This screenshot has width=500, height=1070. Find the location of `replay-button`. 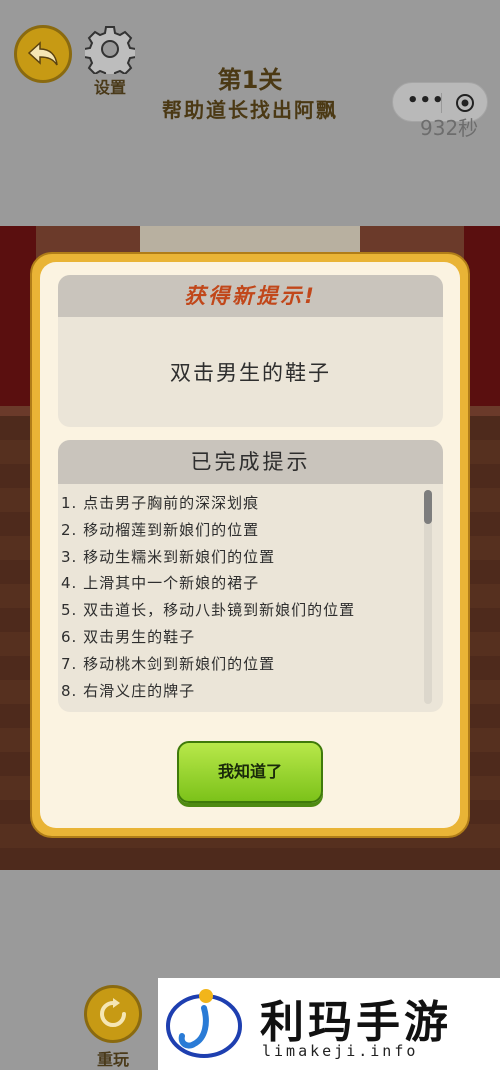

replay-button is located at coordinates (113, 1014).